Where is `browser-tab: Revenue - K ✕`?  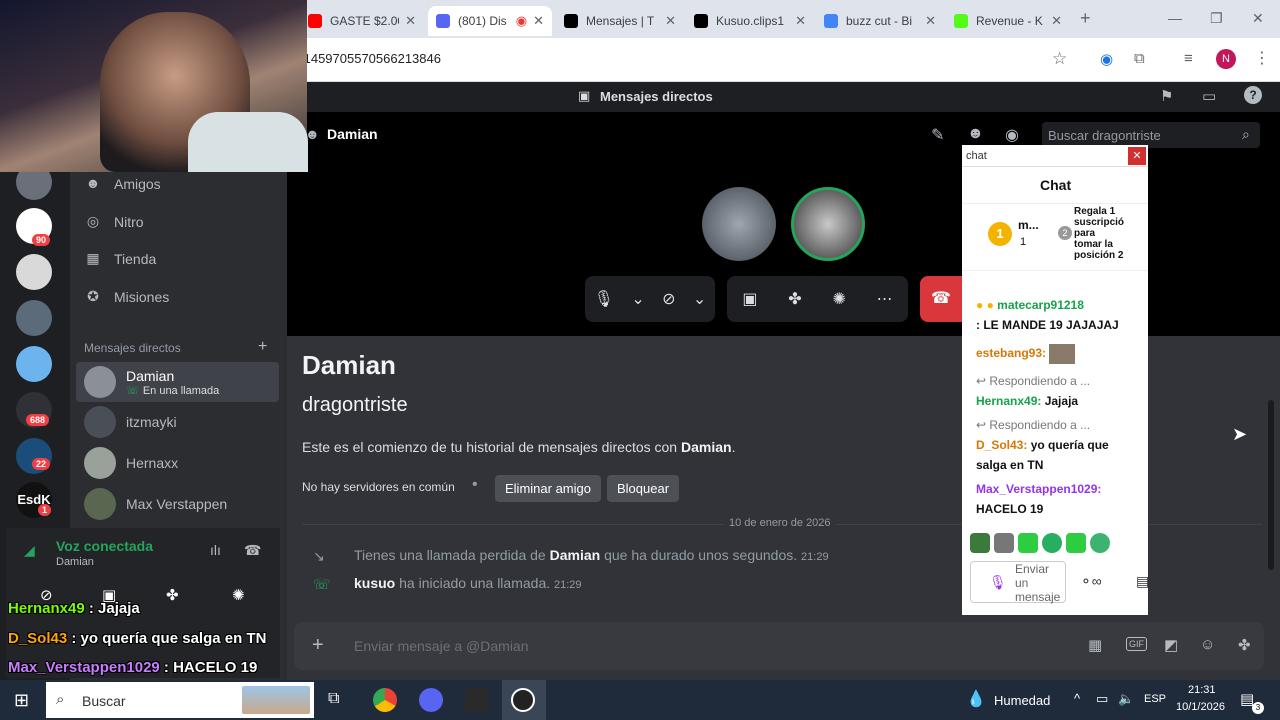 browser-tab: Revenue - K ✕ is located at coordinates (1008, 21).